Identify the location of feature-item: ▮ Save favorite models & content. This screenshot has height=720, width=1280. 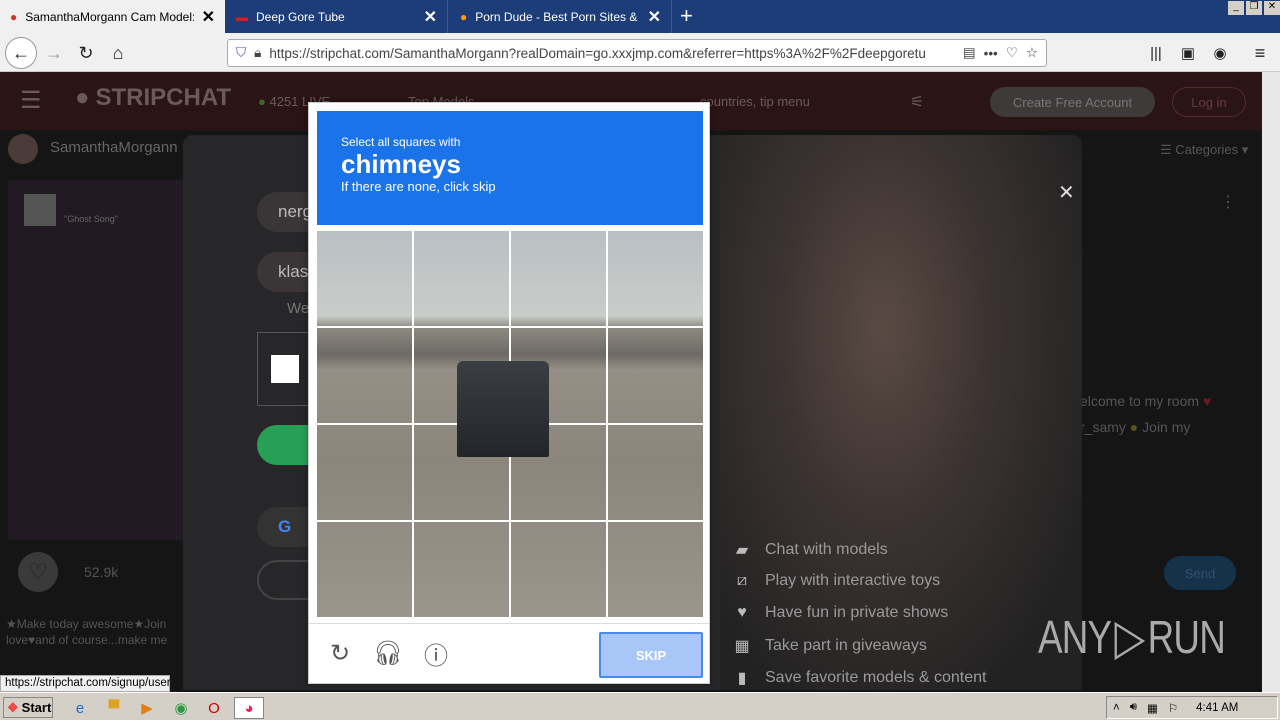
(860, 678).